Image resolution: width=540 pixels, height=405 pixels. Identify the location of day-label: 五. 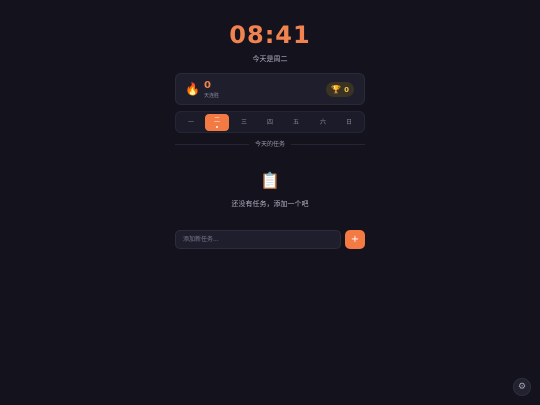
(295, 122).